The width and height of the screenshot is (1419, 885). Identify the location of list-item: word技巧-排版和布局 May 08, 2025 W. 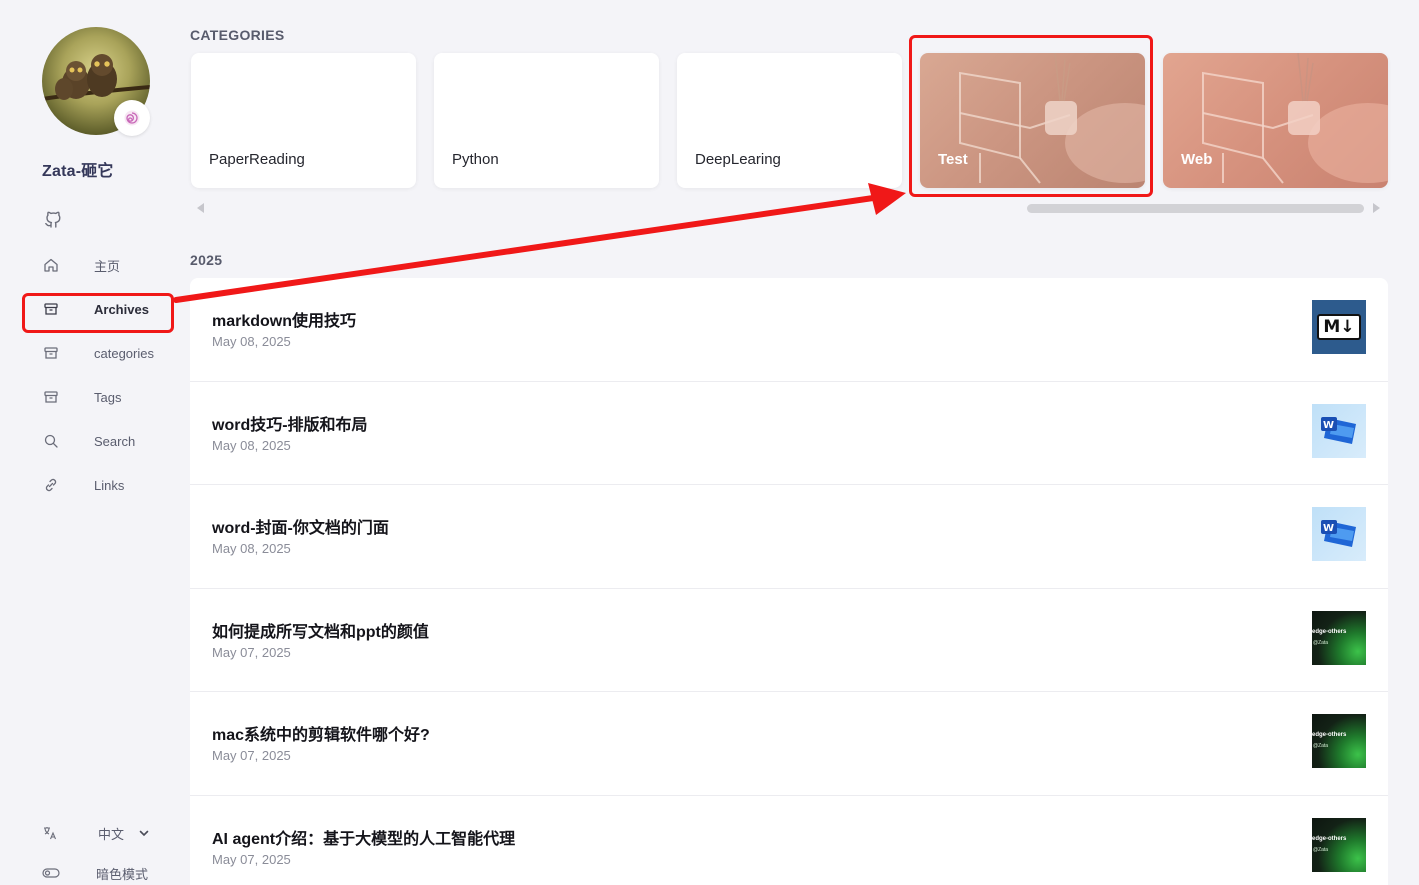
(789, 433).